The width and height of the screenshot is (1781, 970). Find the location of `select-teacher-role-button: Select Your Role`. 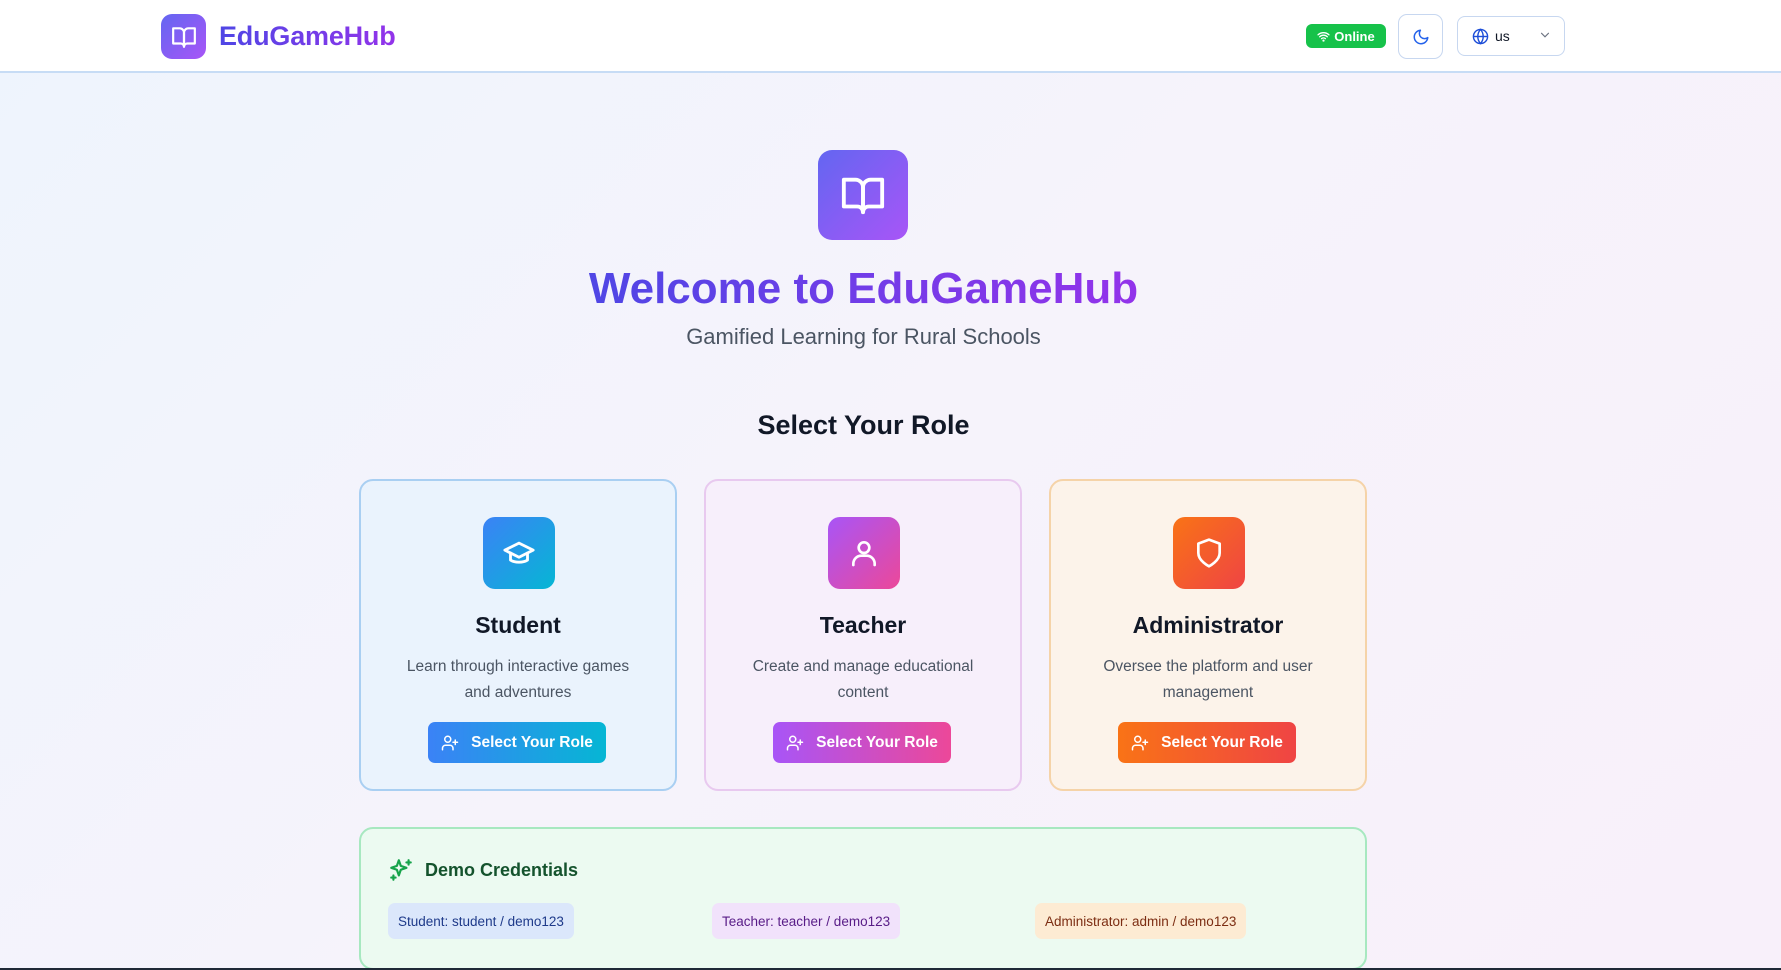

select-teacher-role-button: Select Your Role is located at coordinates (862, 742).